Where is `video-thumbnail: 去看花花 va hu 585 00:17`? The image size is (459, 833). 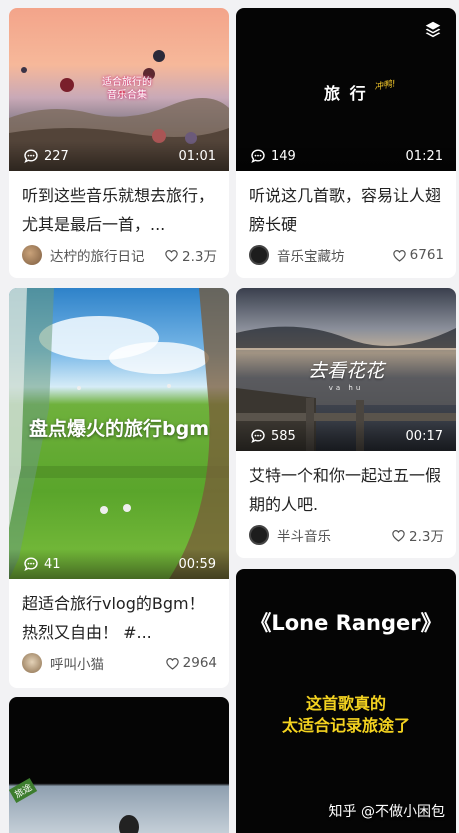
video-thumbnail: 去看花花 va hu 585 00:17 is located at coordinates (346, 369).